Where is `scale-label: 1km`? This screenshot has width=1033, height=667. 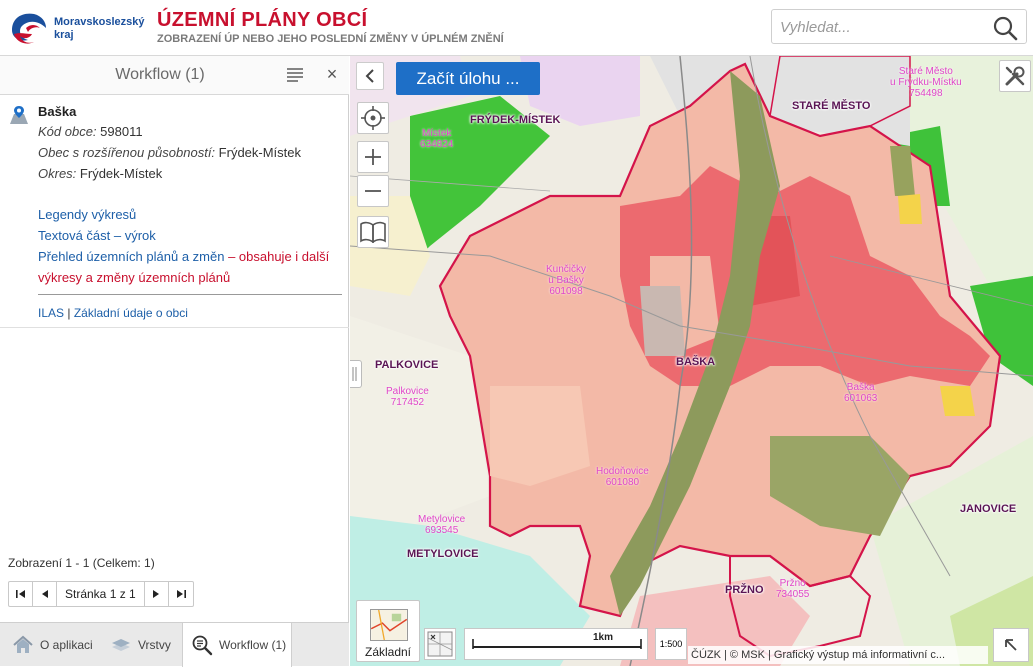 scale-label: 1km is located at coordinates (603, 637).